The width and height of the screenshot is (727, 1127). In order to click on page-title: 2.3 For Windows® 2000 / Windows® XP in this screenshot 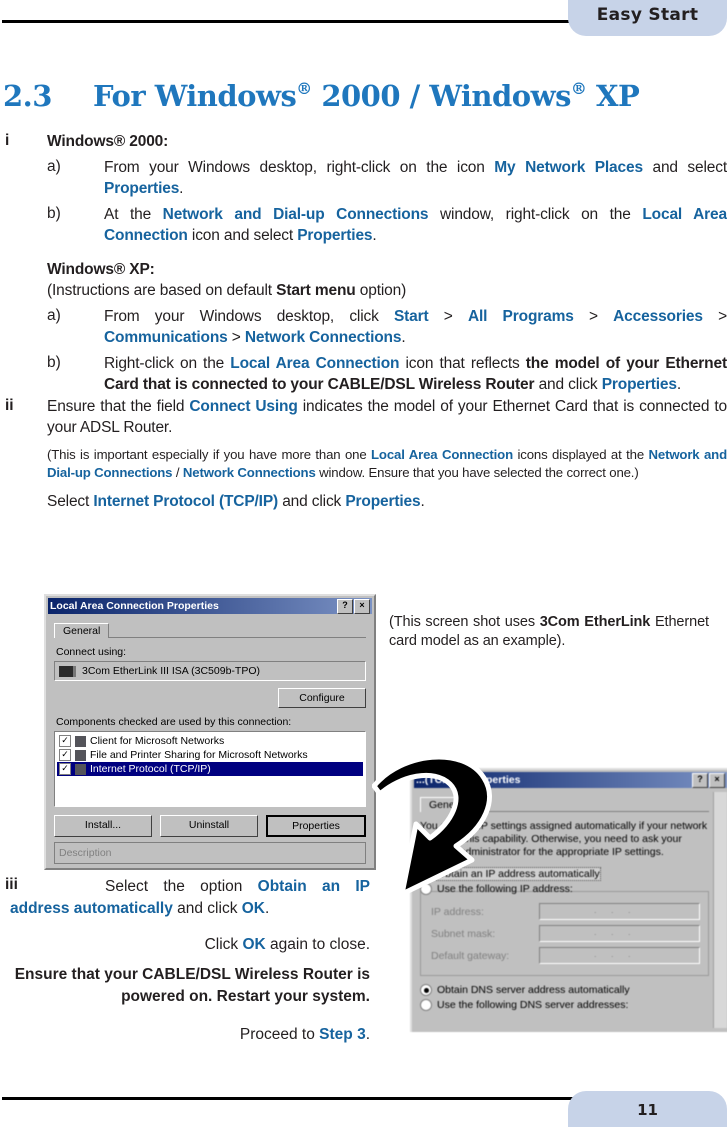, I will do `click(353, 96)`.